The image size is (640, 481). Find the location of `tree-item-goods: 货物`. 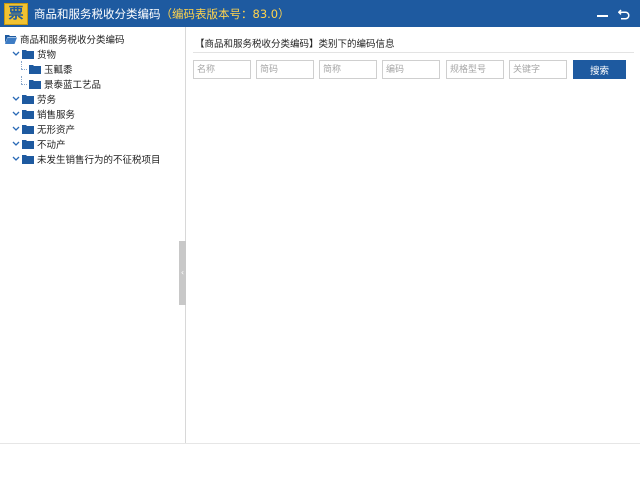

tree-item-goods: 货物 is located at coordinates (92, 53).